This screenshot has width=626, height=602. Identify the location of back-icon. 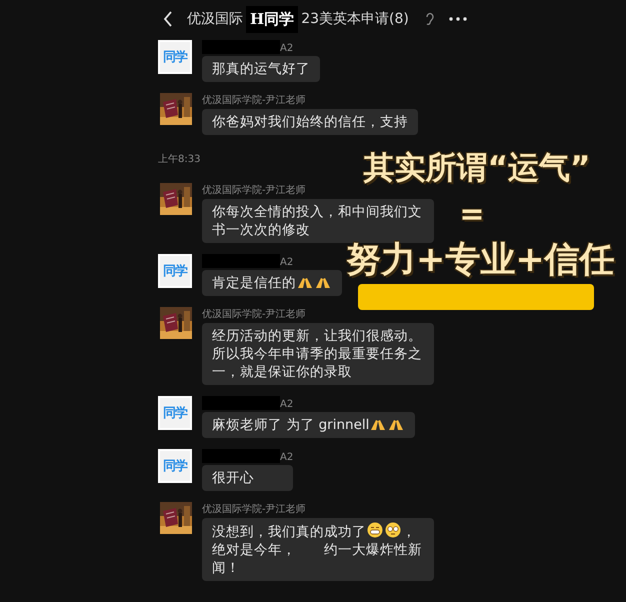
(168, 19).